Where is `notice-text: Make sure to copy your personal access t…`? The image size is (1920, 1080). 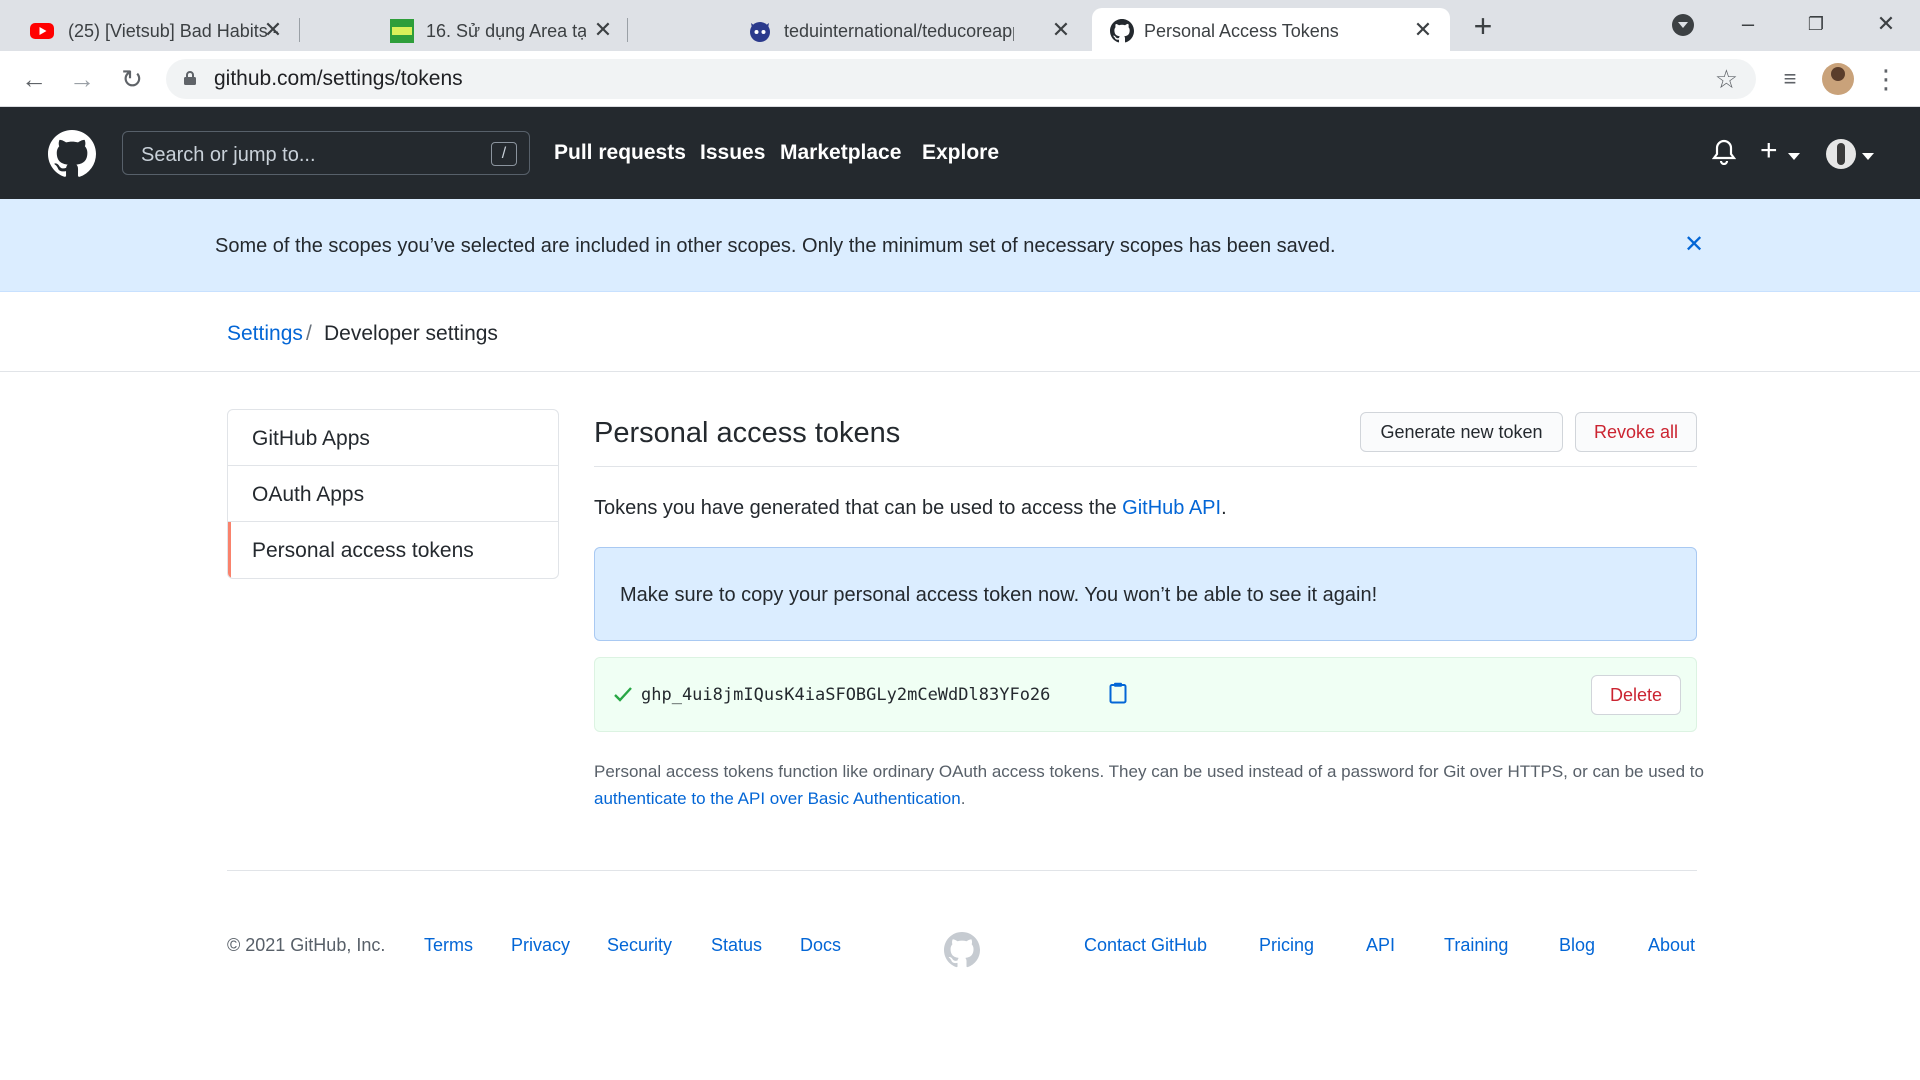 notice-text: Make sure to copy your personal access t… is located at coordinates (999, 595).